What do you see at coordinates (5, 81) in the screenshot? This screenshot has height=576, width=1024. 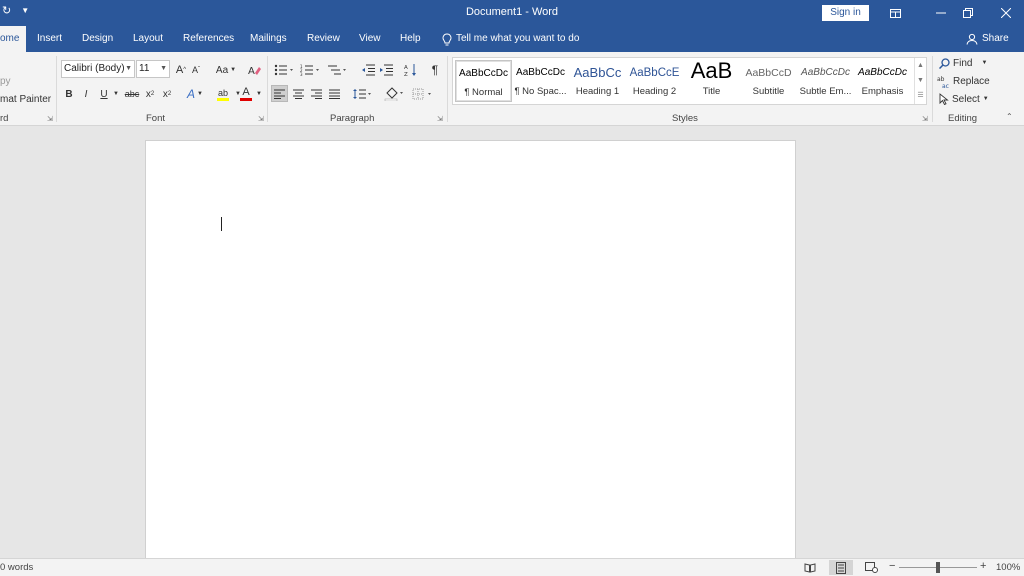 I see `copy-button: py` at bounding box center [5, 81].